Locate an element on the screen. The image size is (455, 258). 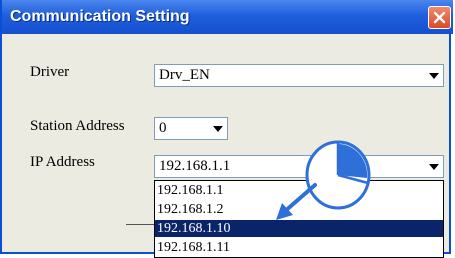
click-annotation is located at coordinates (323, 180).